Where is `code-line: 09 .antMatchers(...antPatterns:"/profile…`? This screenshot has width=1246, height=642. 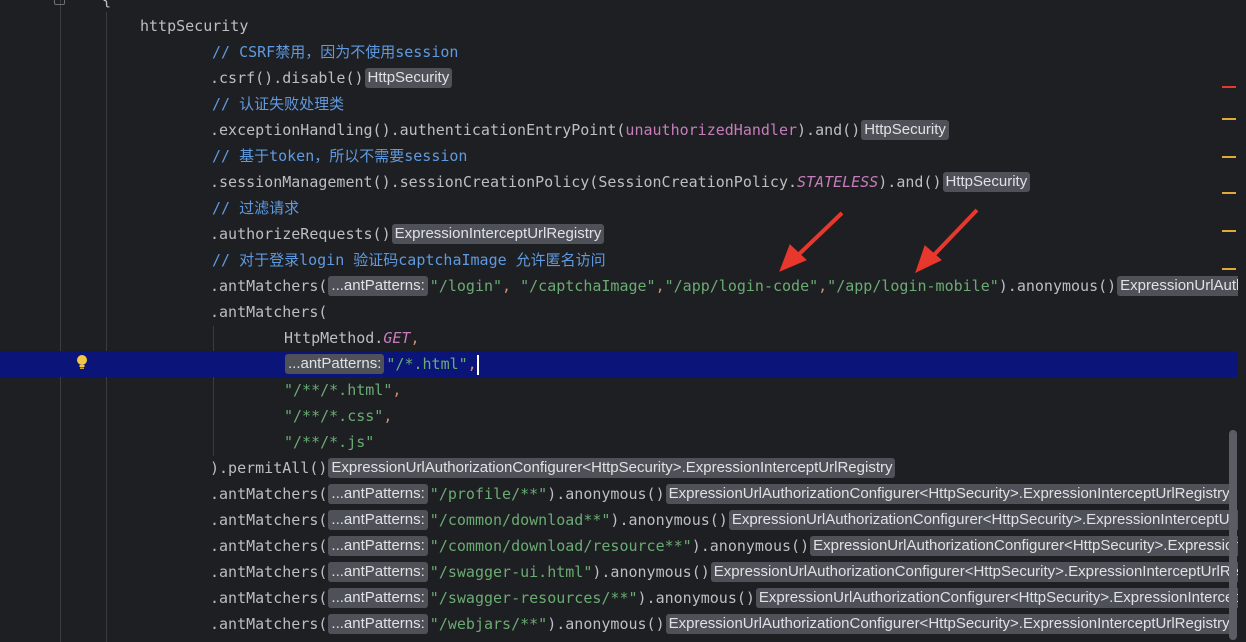 code-line: 09 .antMatchers(...antPatterns:"/profile… is located at coordinates (619, 494).